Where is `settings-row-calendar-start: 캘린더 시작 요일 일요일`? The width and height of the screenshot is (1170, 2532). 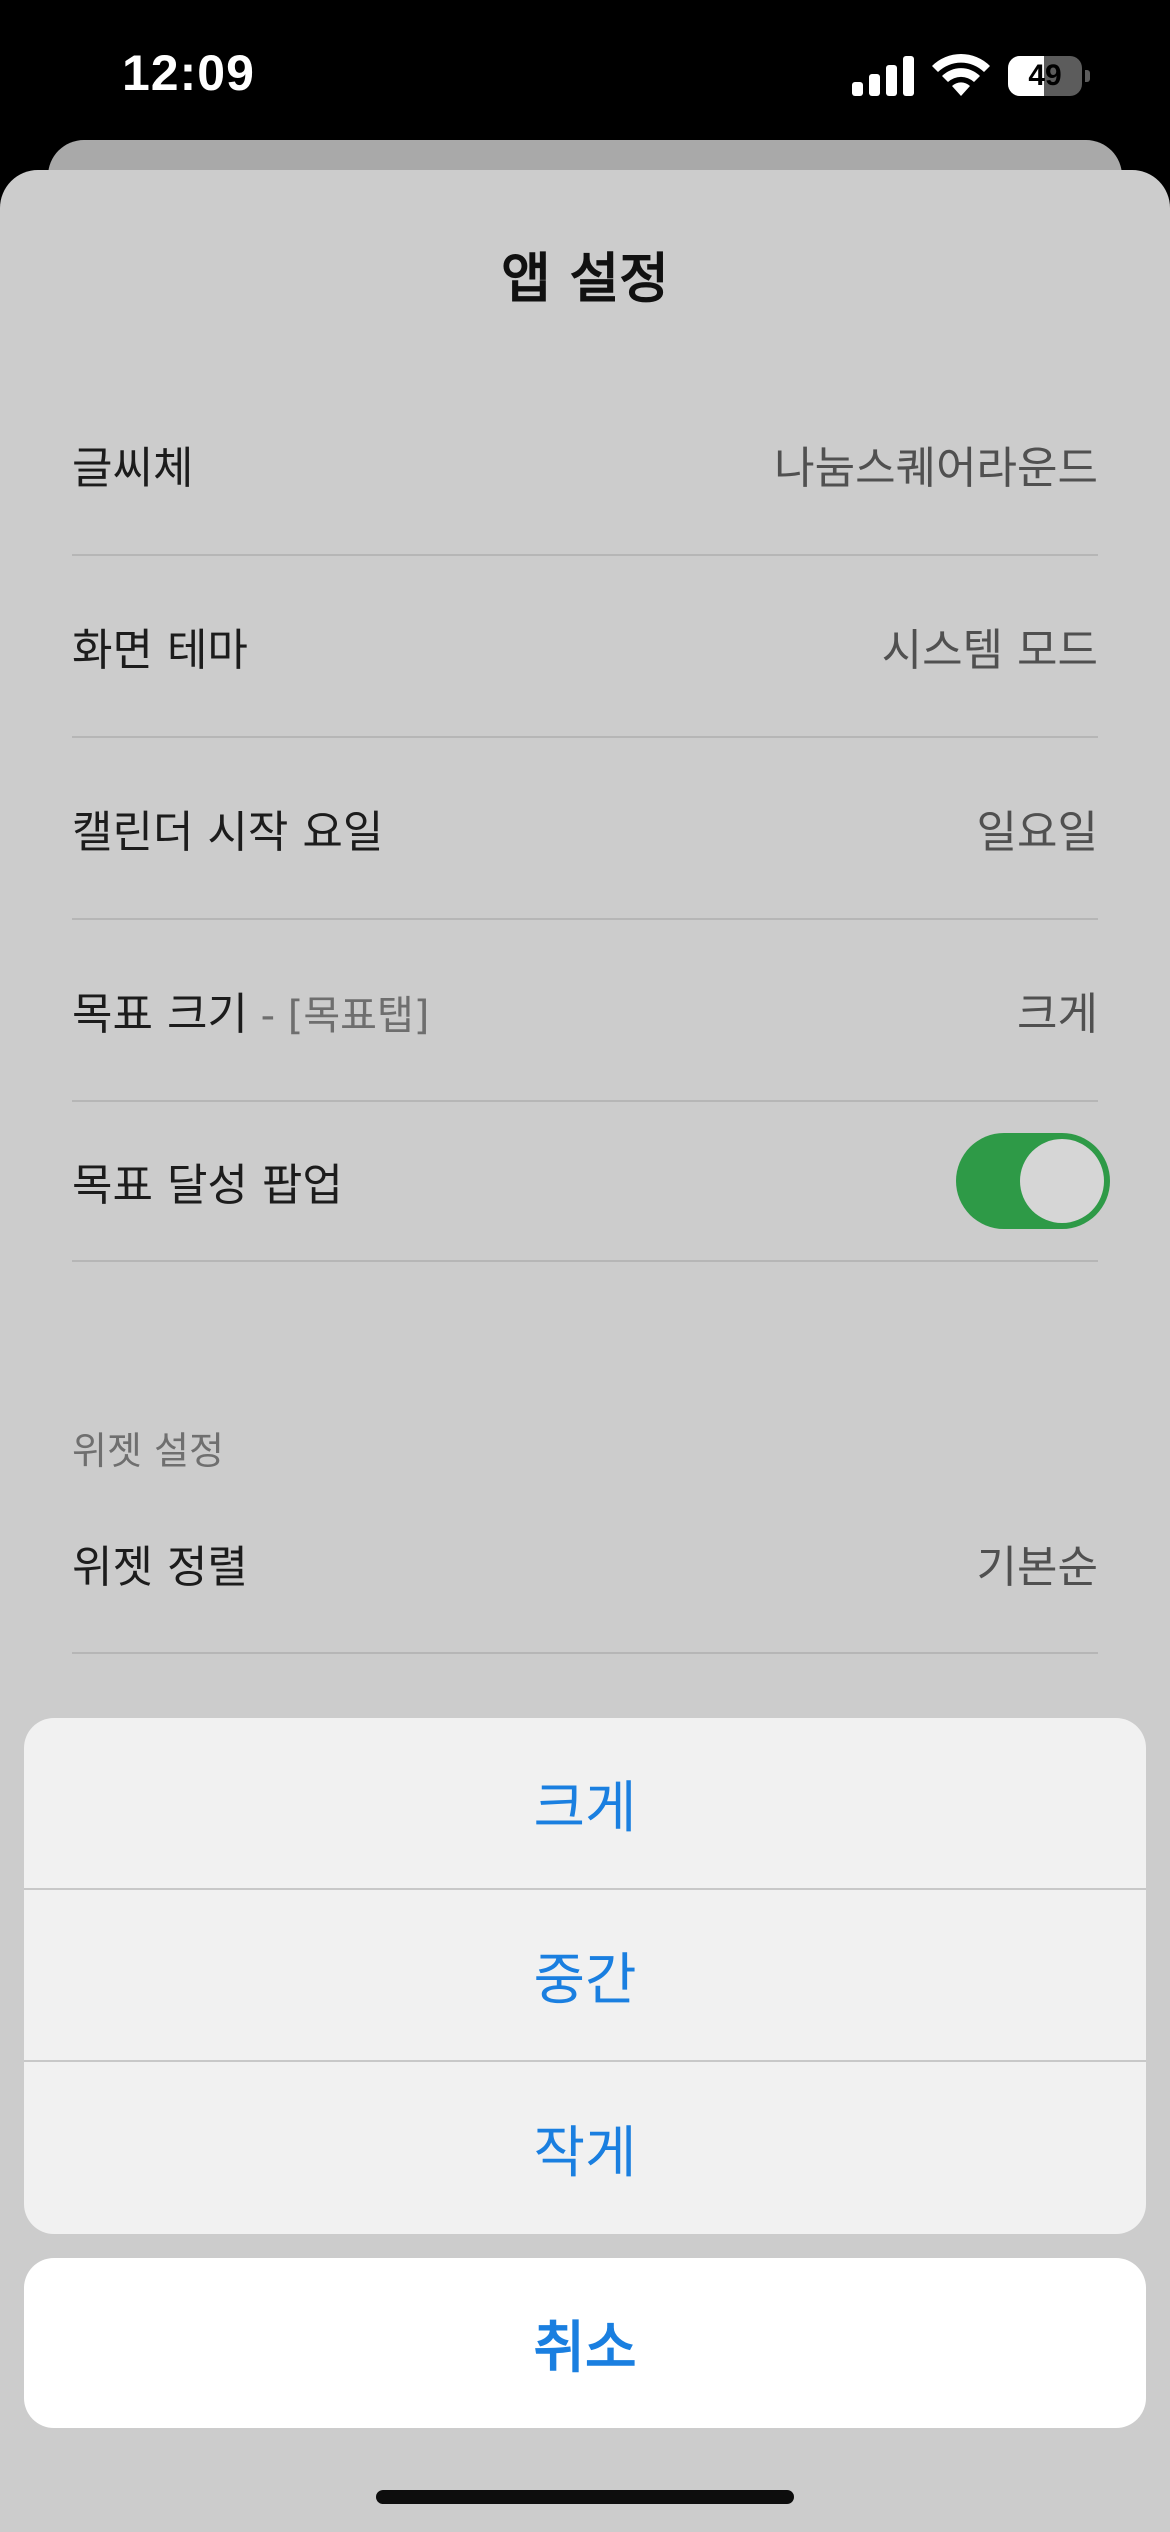
settings-row-calendar-start: 캘린더 시작 요일 일요일 is located at coordinates (585, 829).